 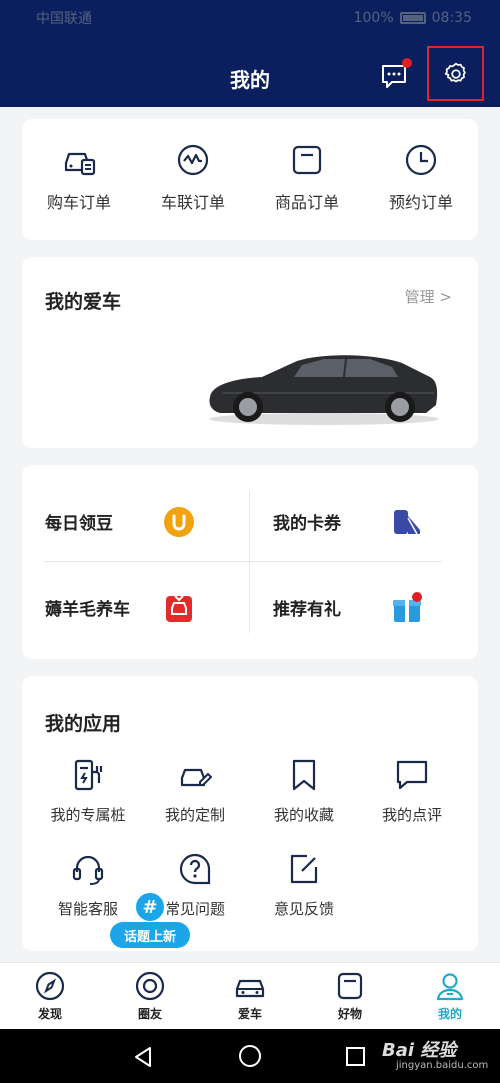 I want to click on apps-title: 我的应用, so click(x=83, y=724).